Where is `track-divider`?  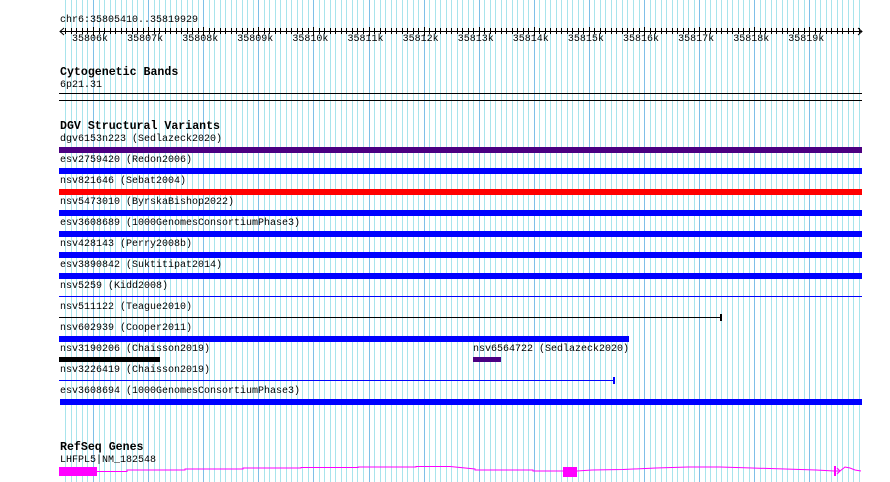 track-divider is located at coordinates (460, 100).